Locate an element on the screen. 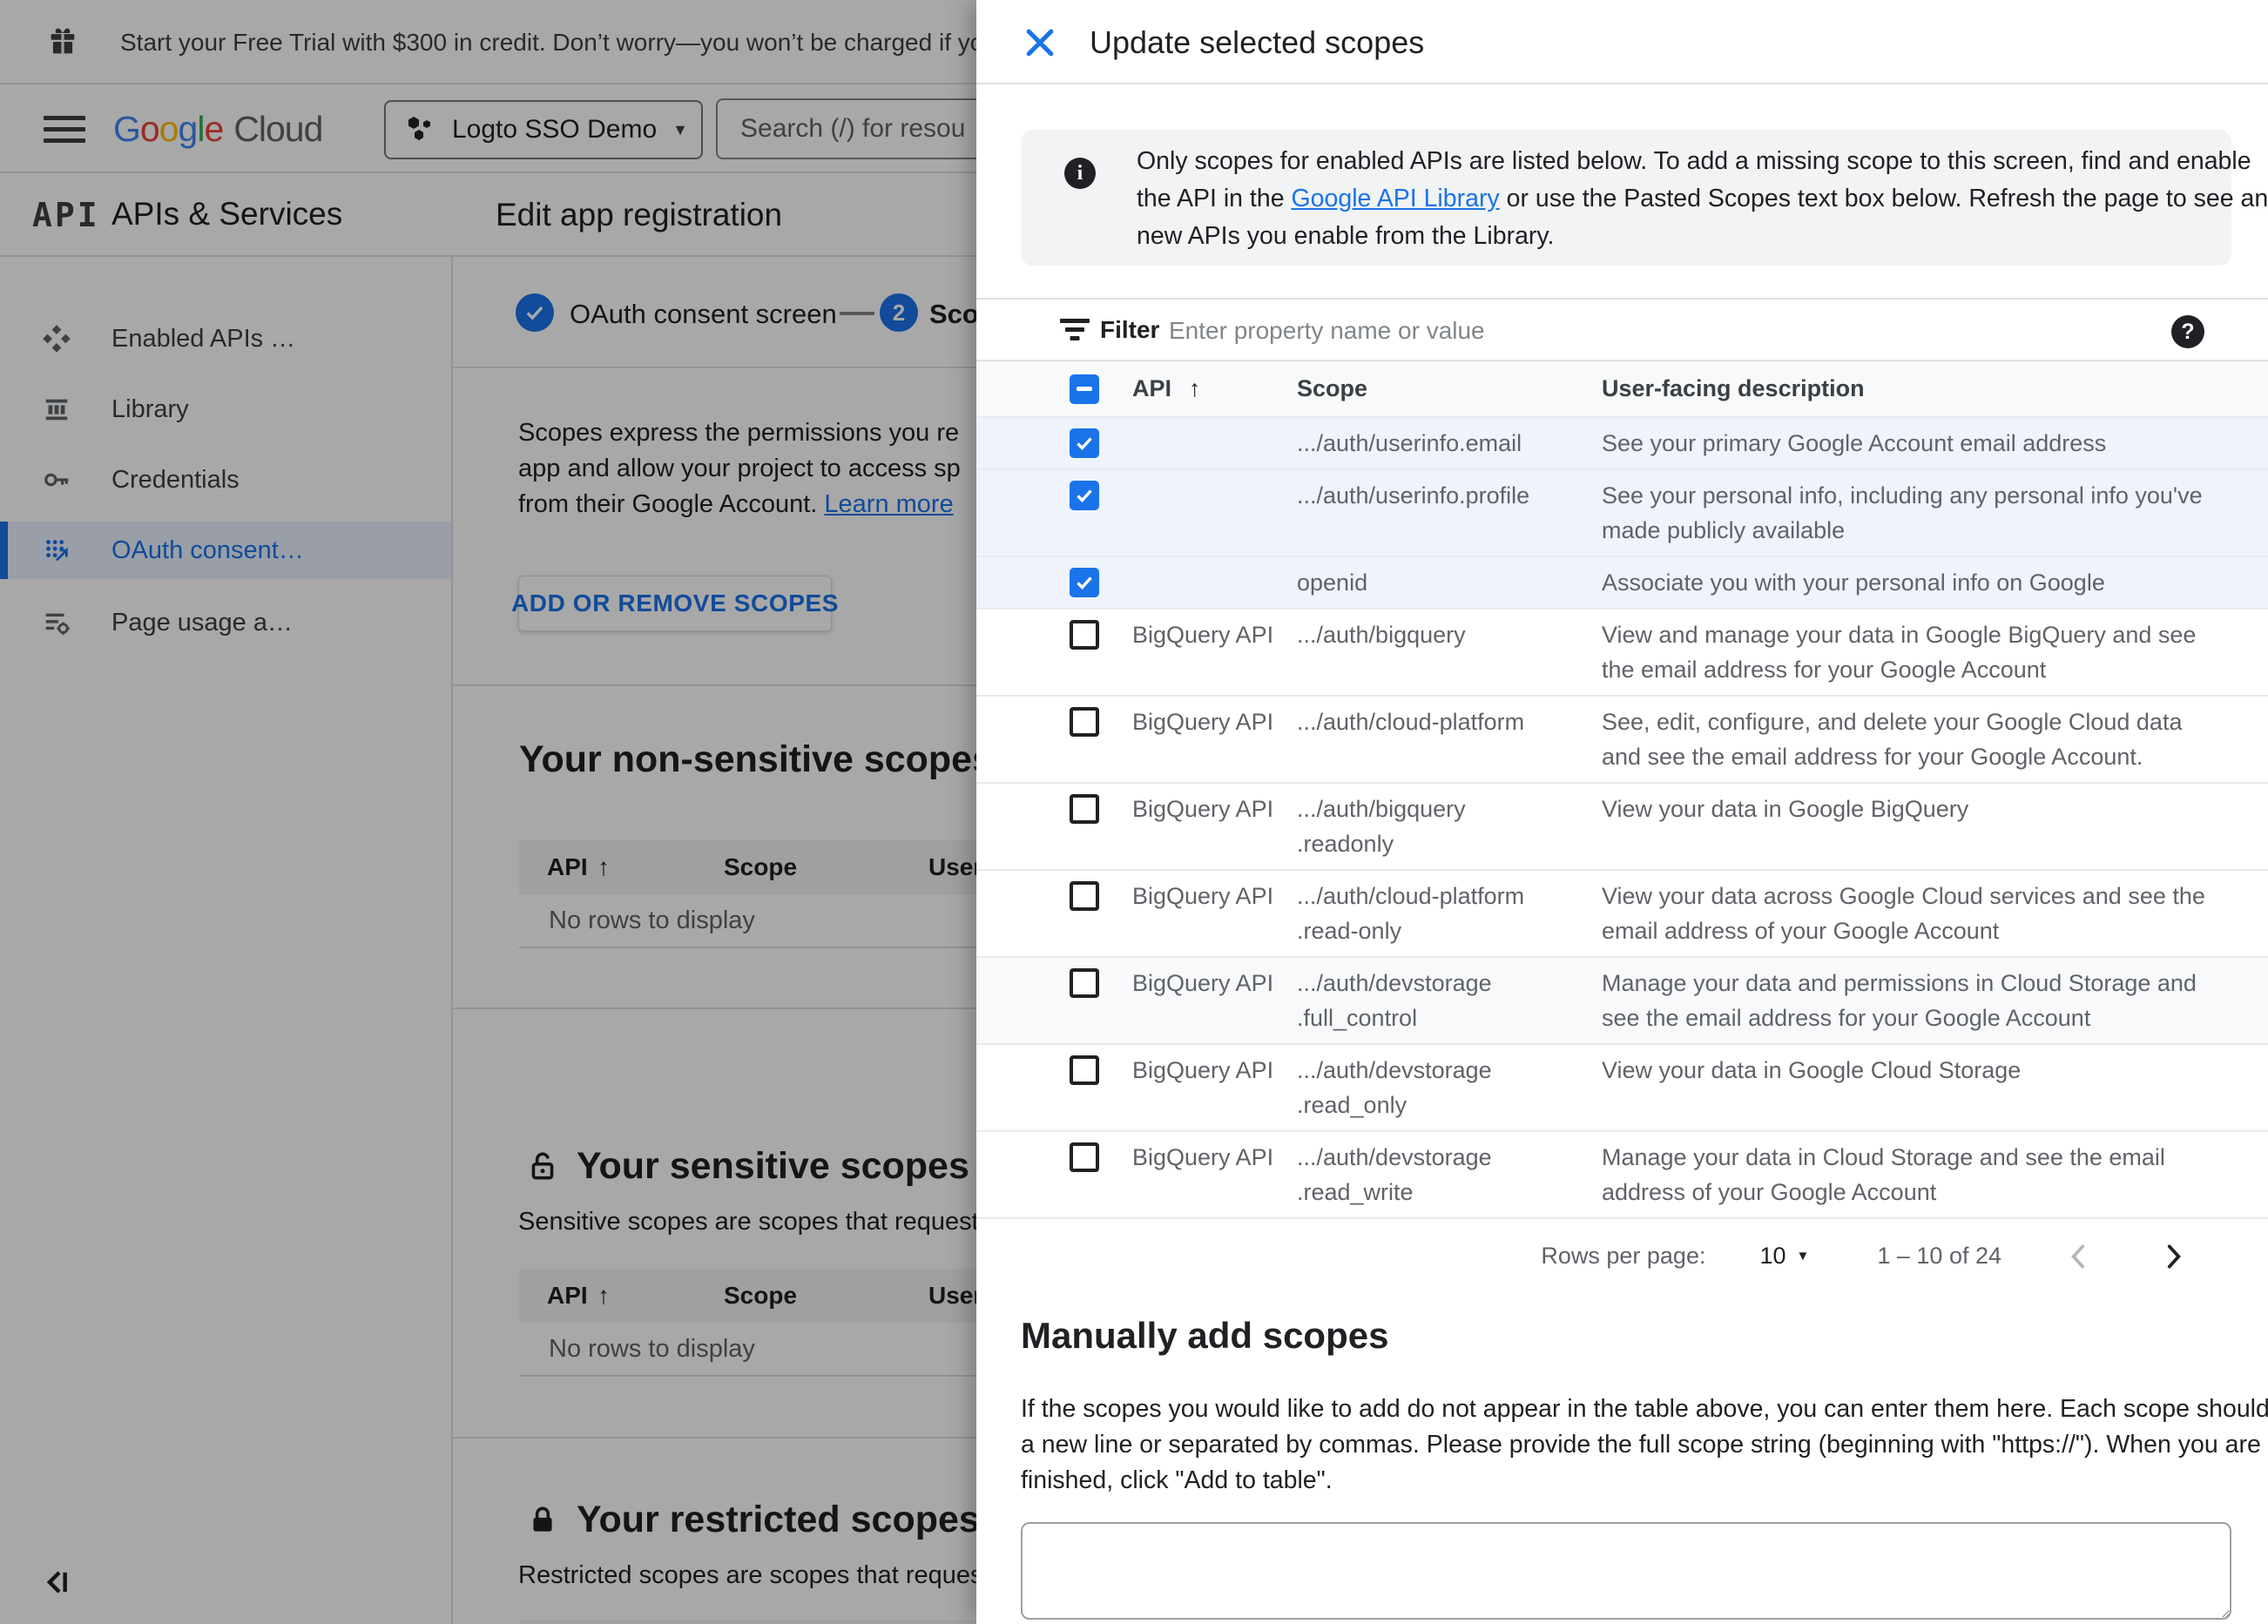 The width and height of the screenshot is (2268, 1624). rows-per-page-value: 10 is located at coordinates (1772, 1256).